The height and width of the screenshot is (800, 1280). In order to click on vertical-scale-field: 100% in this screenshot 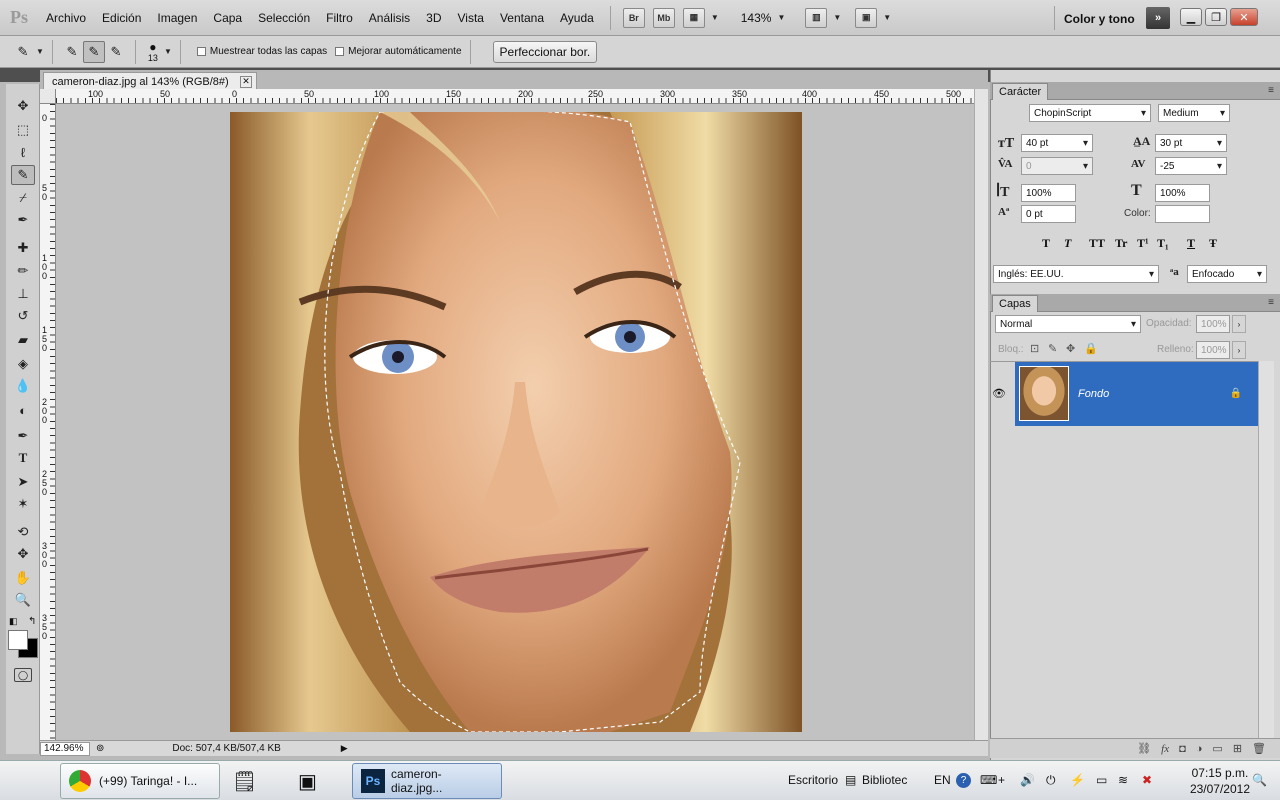, I will do `click(1048, 193)`.